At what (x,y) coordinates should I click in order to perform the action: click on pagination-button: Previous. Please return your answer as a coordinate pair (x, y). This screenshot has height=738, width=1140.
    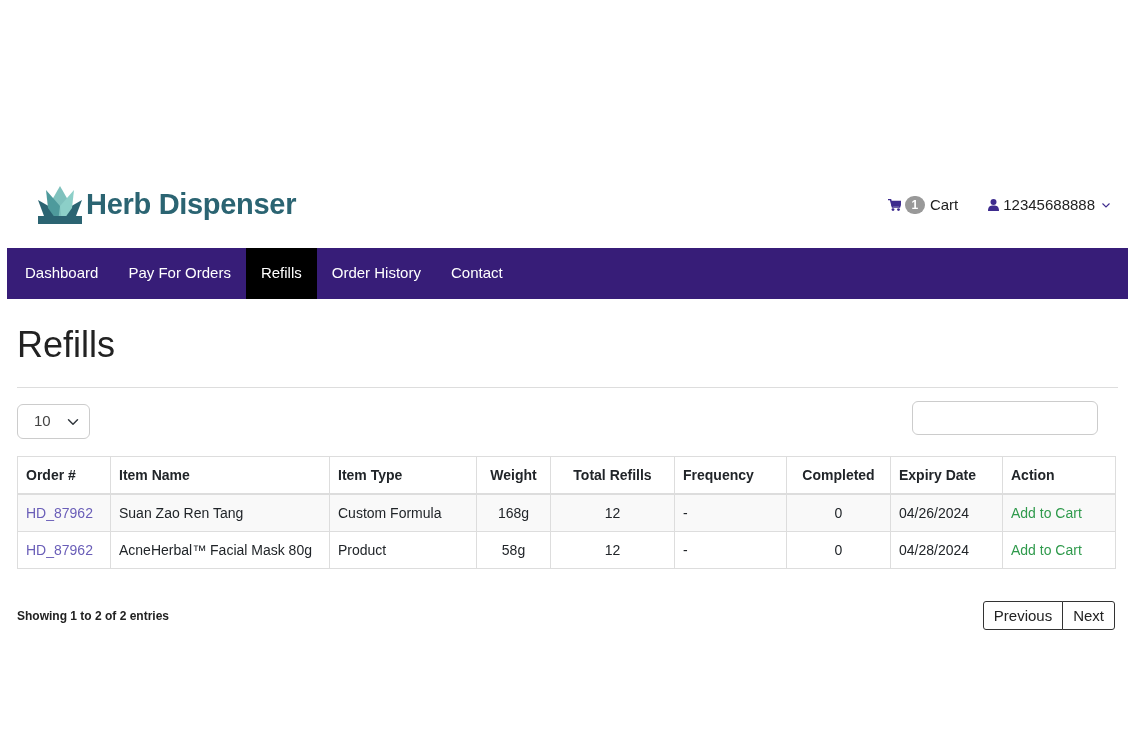
    Looking at the image, I should click on (1023, 616).